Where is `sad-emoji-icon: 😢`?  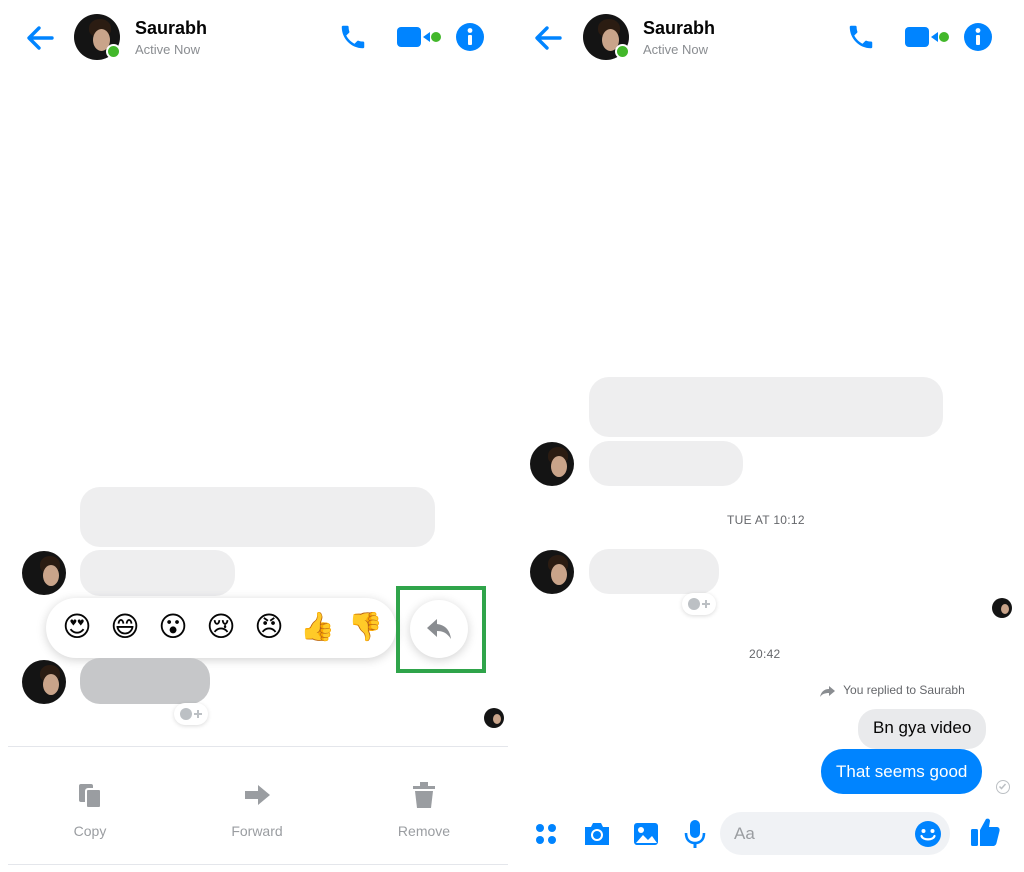 sad-emoji-icon: 😢 is located at coordinates (221, 627).